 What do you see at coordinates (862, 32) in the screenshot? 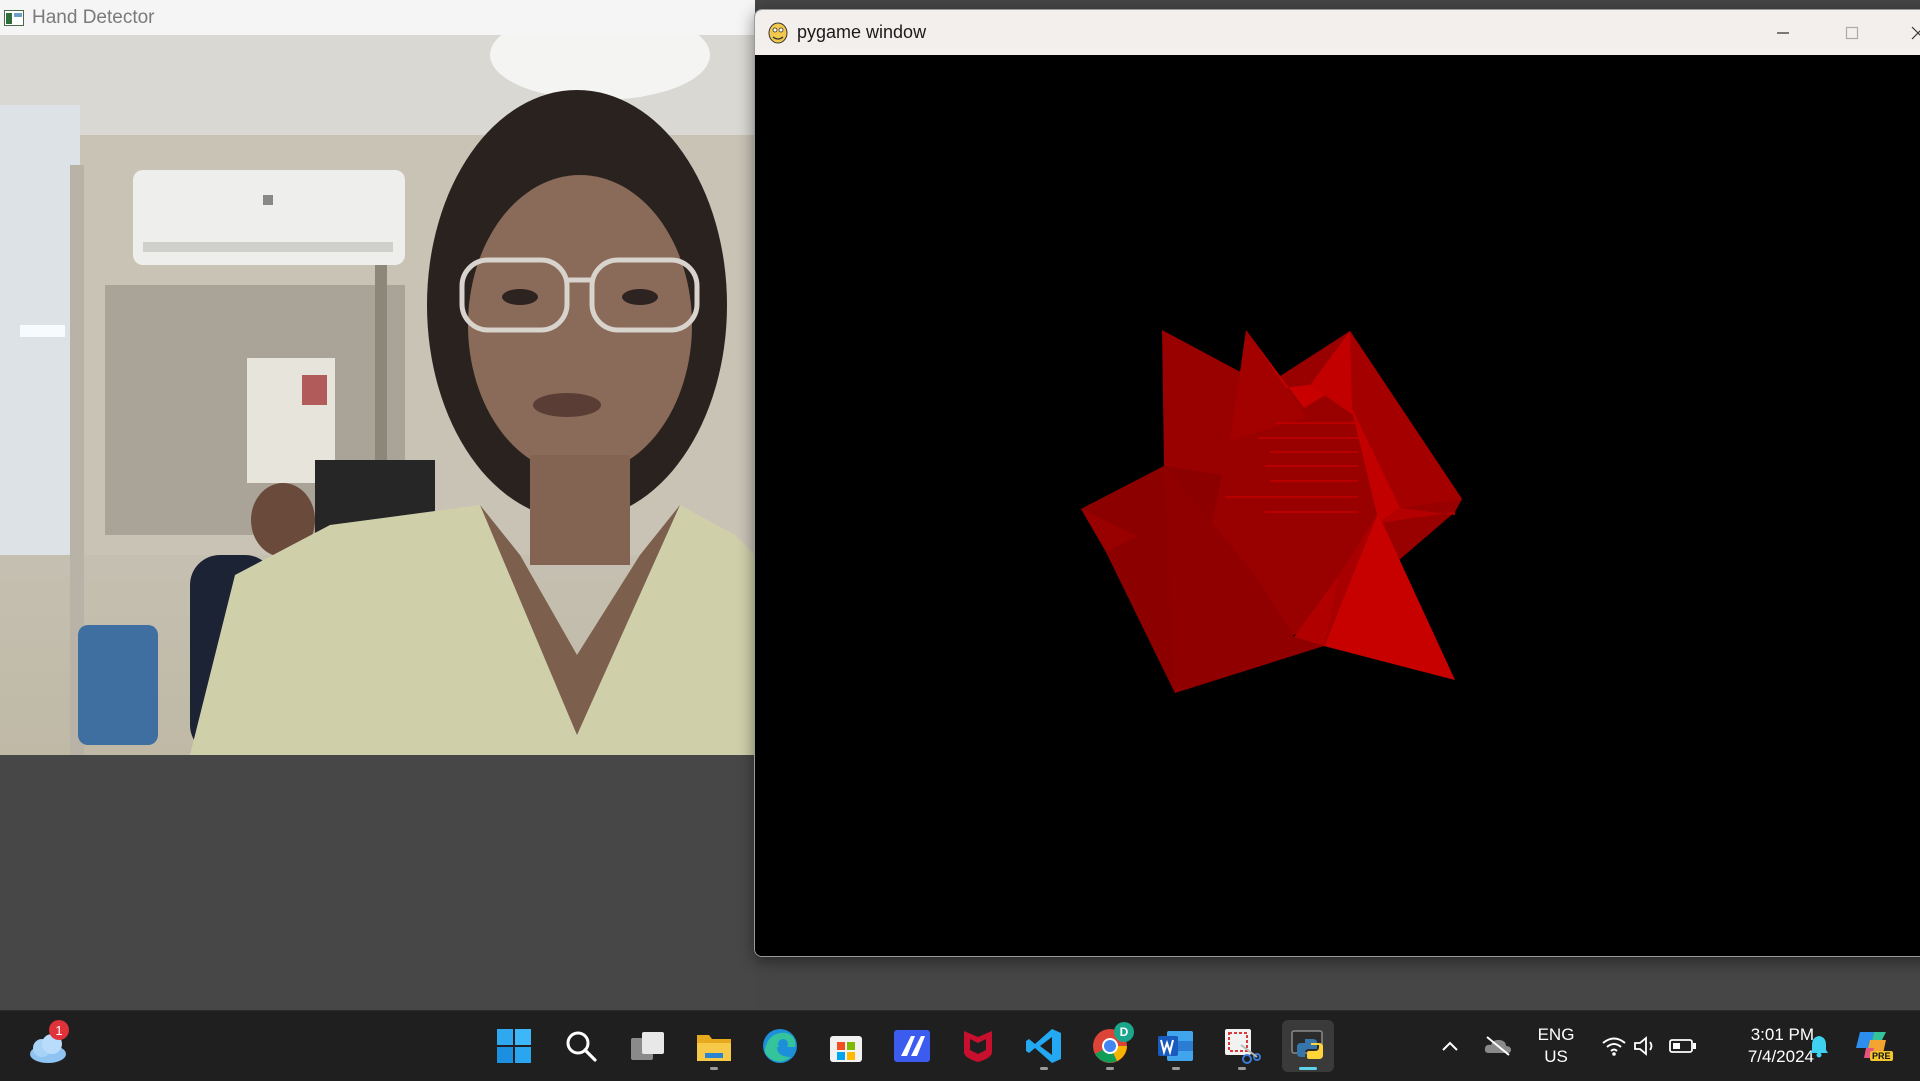
I see `pygame-title: pygame window` at bounding box center [862, 32].